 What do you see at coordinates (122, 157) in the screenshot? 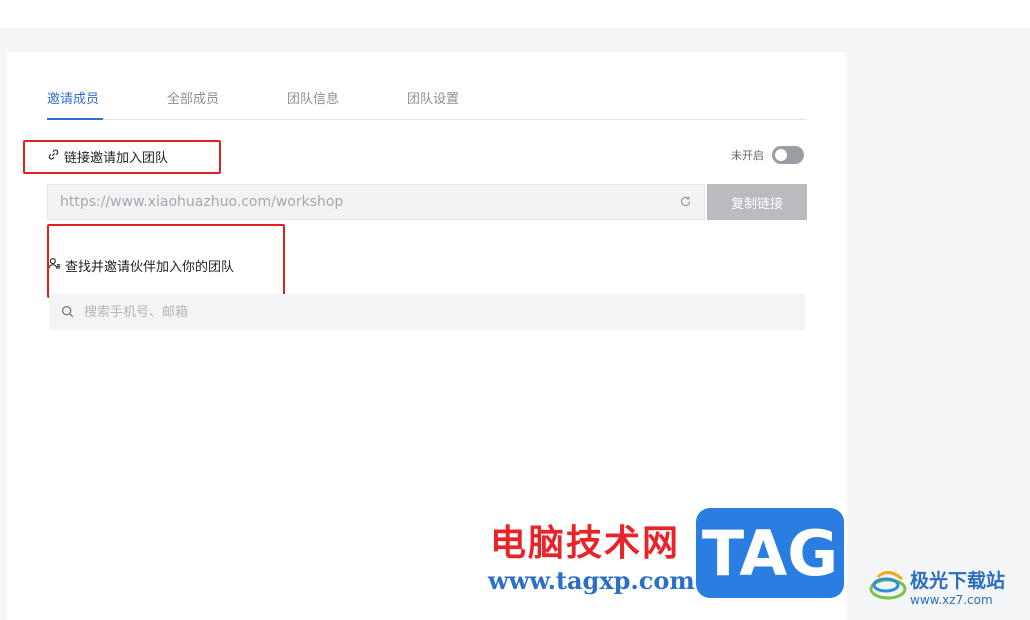
I see `highlight-box-link-invite` at bounding box center [122, 157].